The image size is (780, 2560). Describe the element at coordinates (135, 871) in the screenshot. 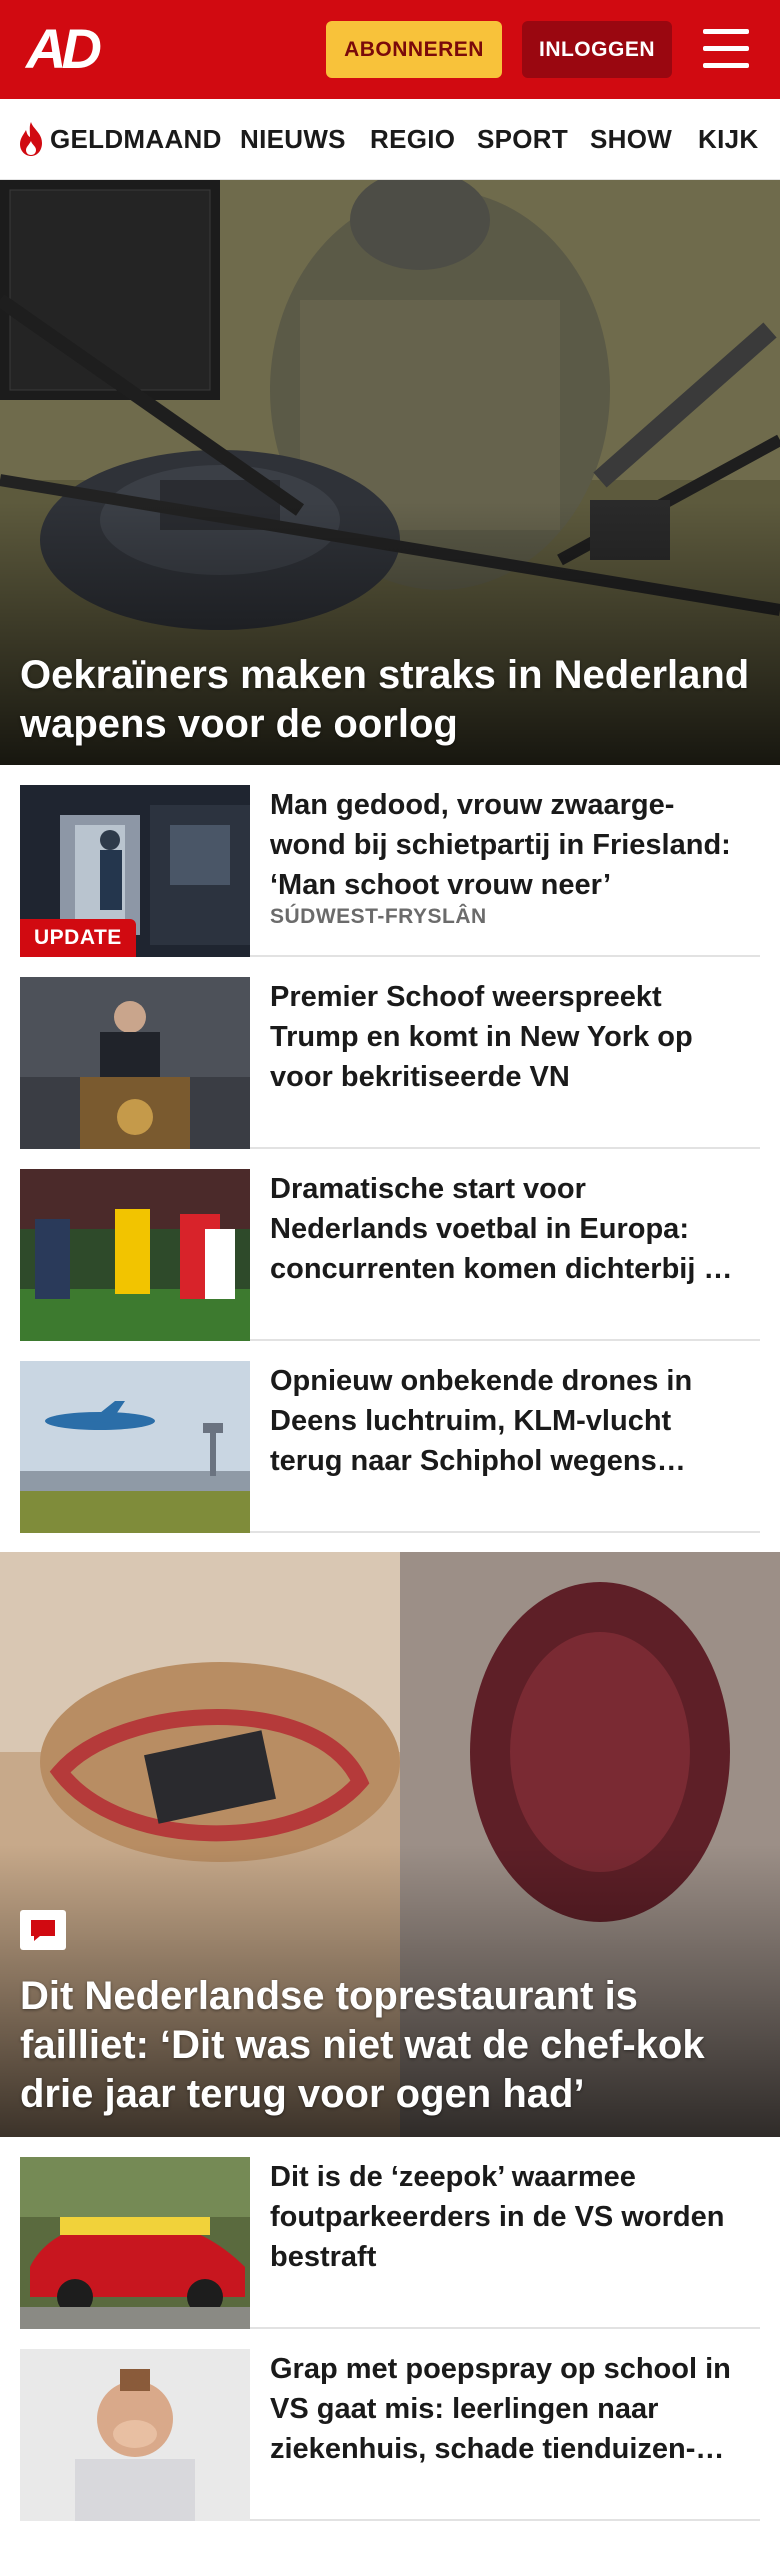

I see `article-thumbnail: UPDATE` at that location.